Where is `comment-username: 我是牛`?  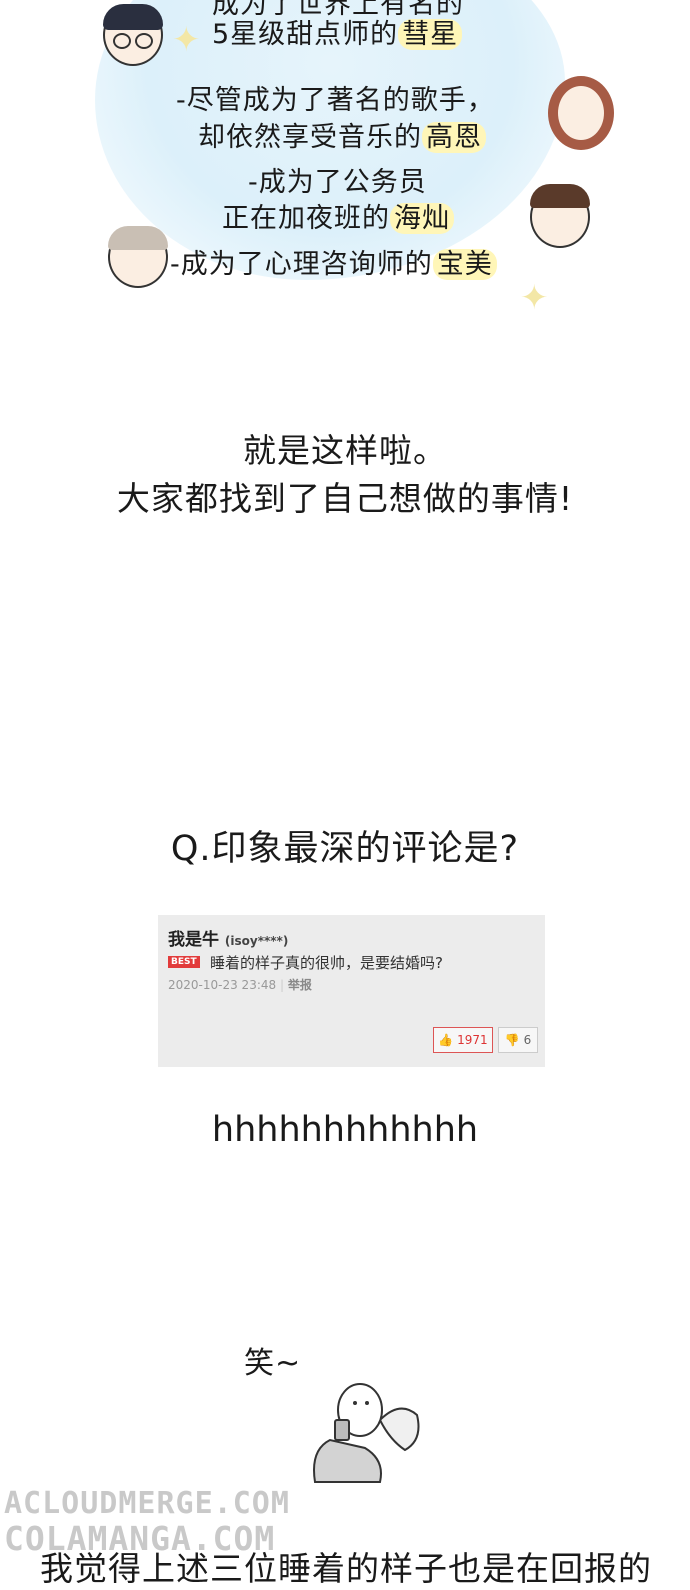 comment-username: 我是牛 is located at coordinates (193, 940).